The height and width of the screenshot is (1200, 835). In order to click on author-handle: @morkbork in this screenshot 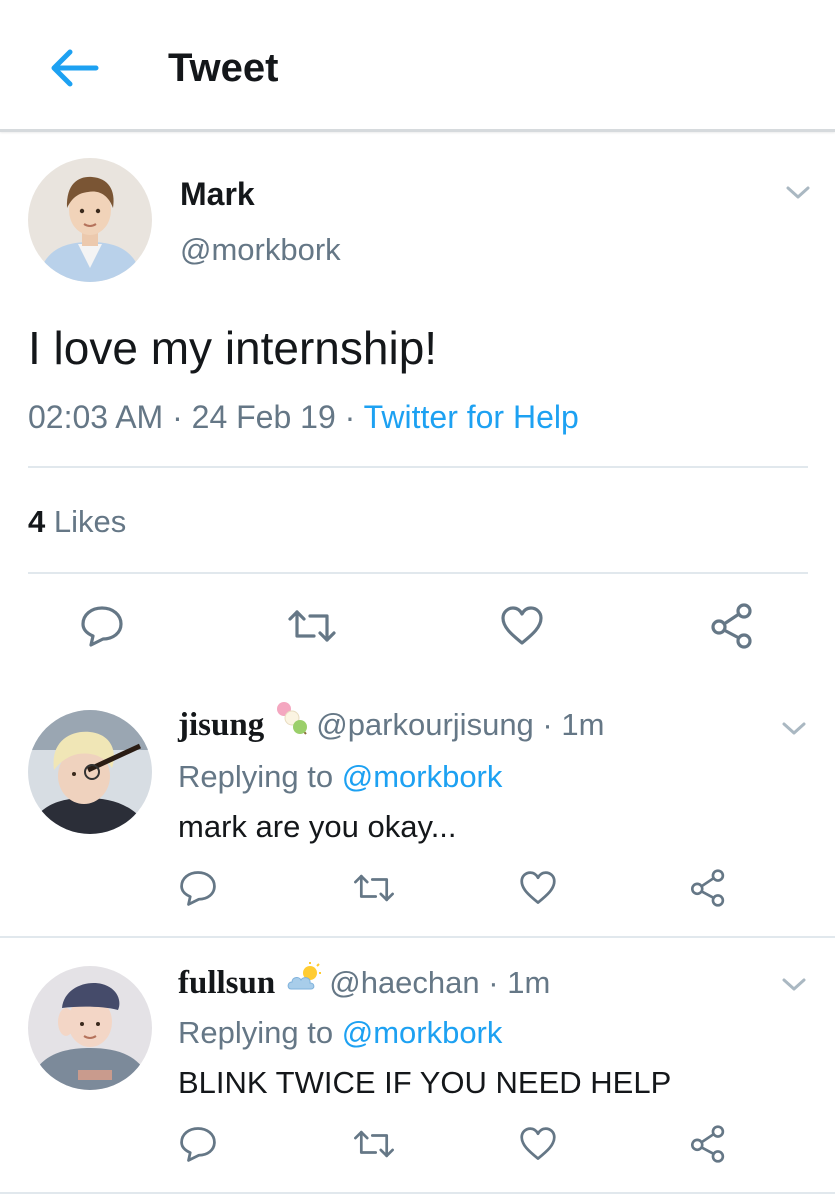, I will do `click(260, 250)`.